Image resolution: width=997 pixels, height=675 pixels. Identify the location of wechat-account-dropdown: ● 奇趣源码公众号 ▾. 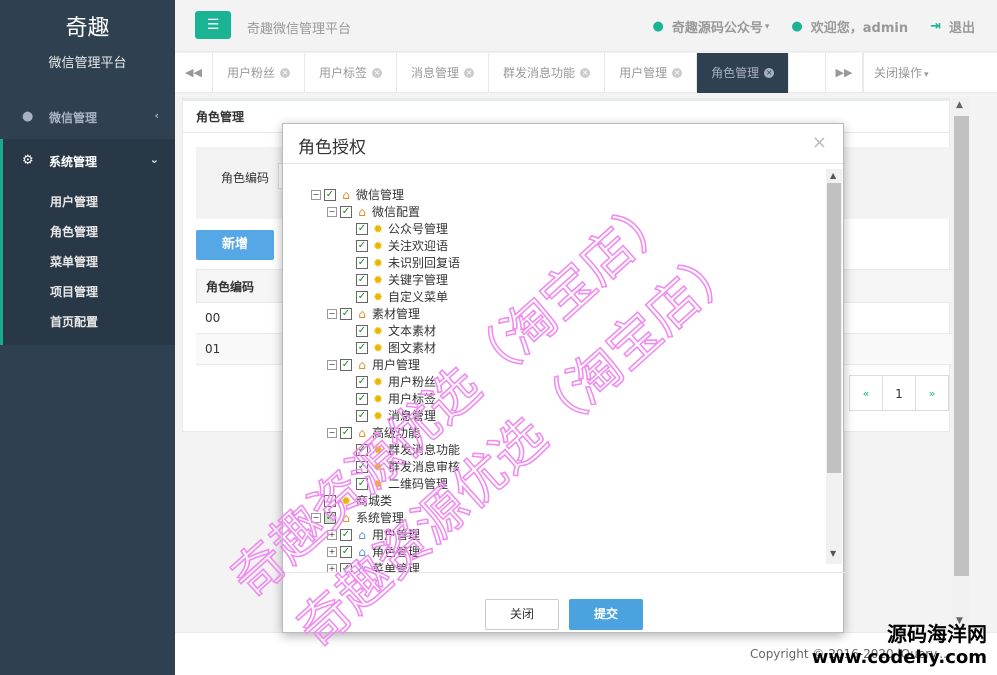
(711, 26).